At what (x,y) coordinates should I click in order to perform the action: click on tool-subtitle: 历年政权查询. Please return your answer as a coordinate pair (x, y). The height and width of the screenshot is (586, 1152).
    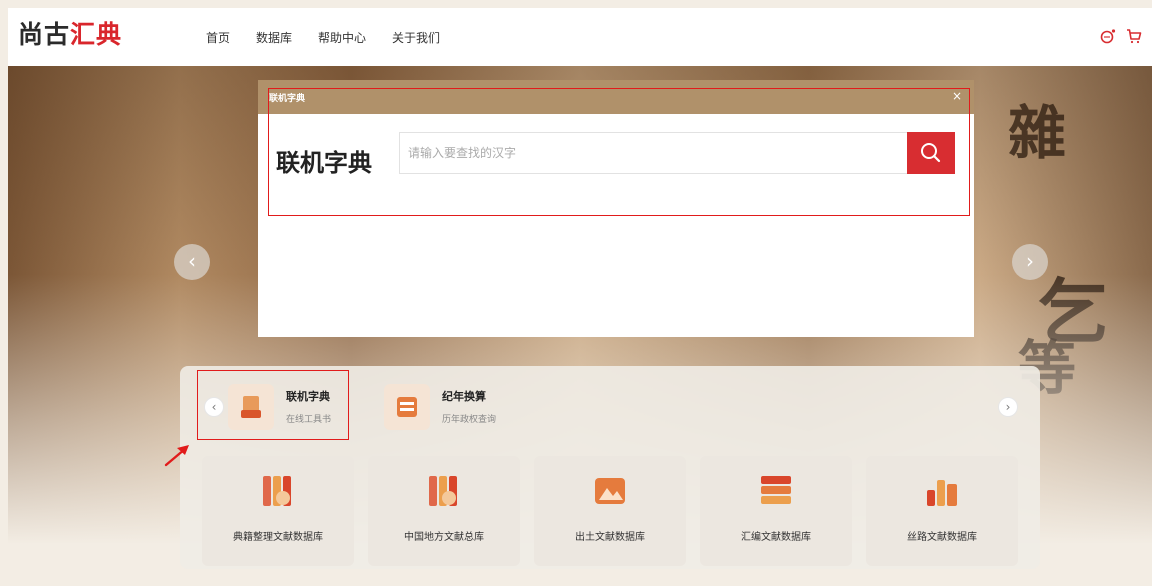
    Looking at the image, I should click on (469, 420).